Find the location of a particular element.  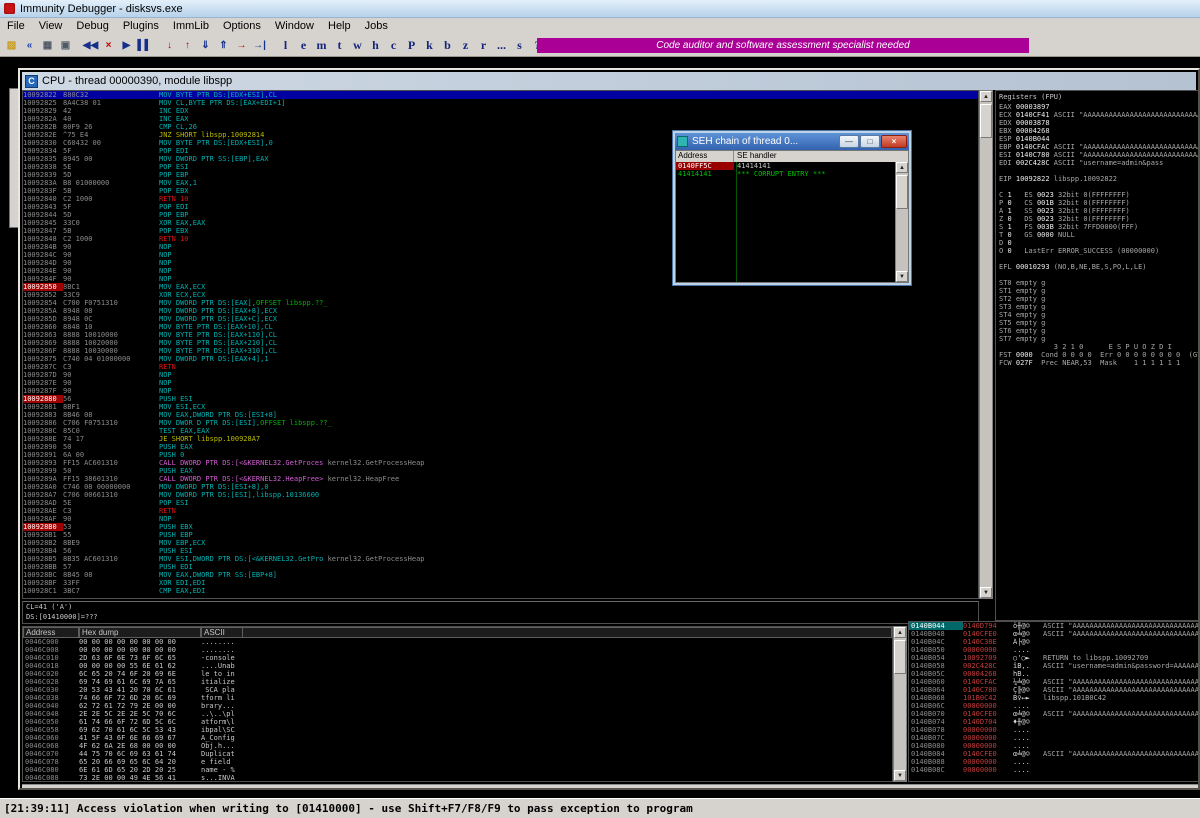

toolbar-letter-P: P is located at coordinates (411, 45).